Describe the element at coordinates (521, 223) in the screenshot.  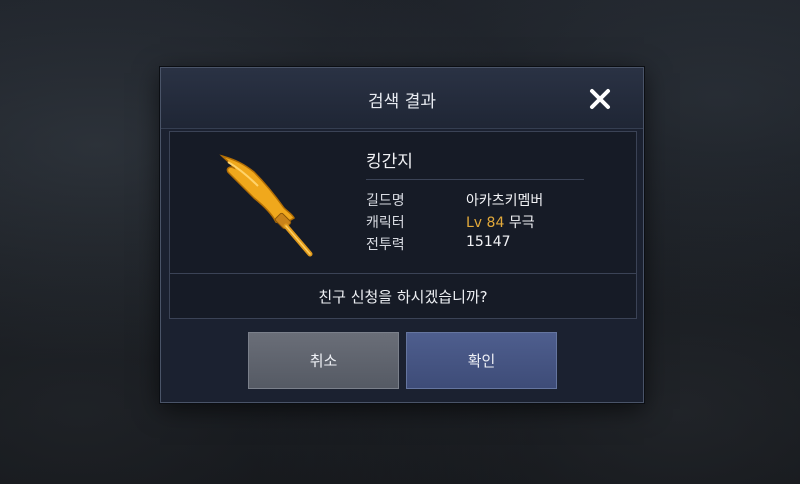
I see `character-class: 무극` at that location.